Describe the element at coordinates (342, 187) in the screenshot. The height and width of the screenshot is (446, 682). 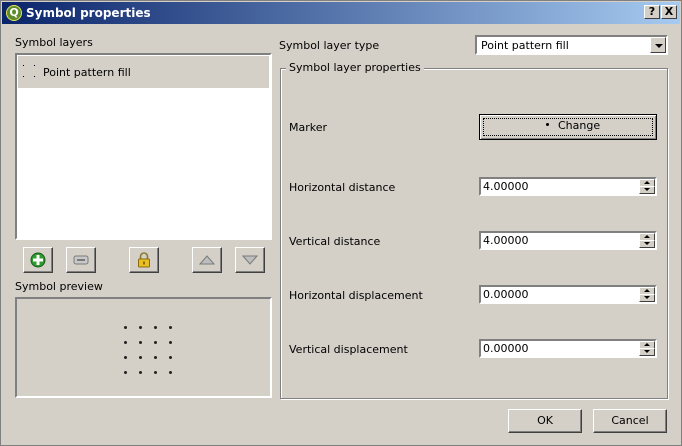
I see `horizontal-distance-label: Horizontal distance` at that location.